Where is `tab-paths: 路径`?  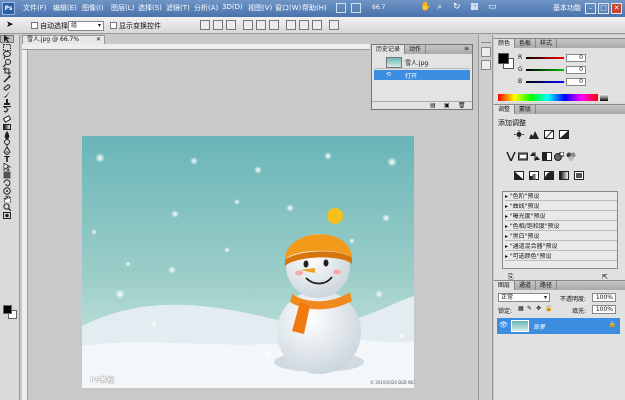 tab-paths: 路径 is located at coordinates (547, 285).